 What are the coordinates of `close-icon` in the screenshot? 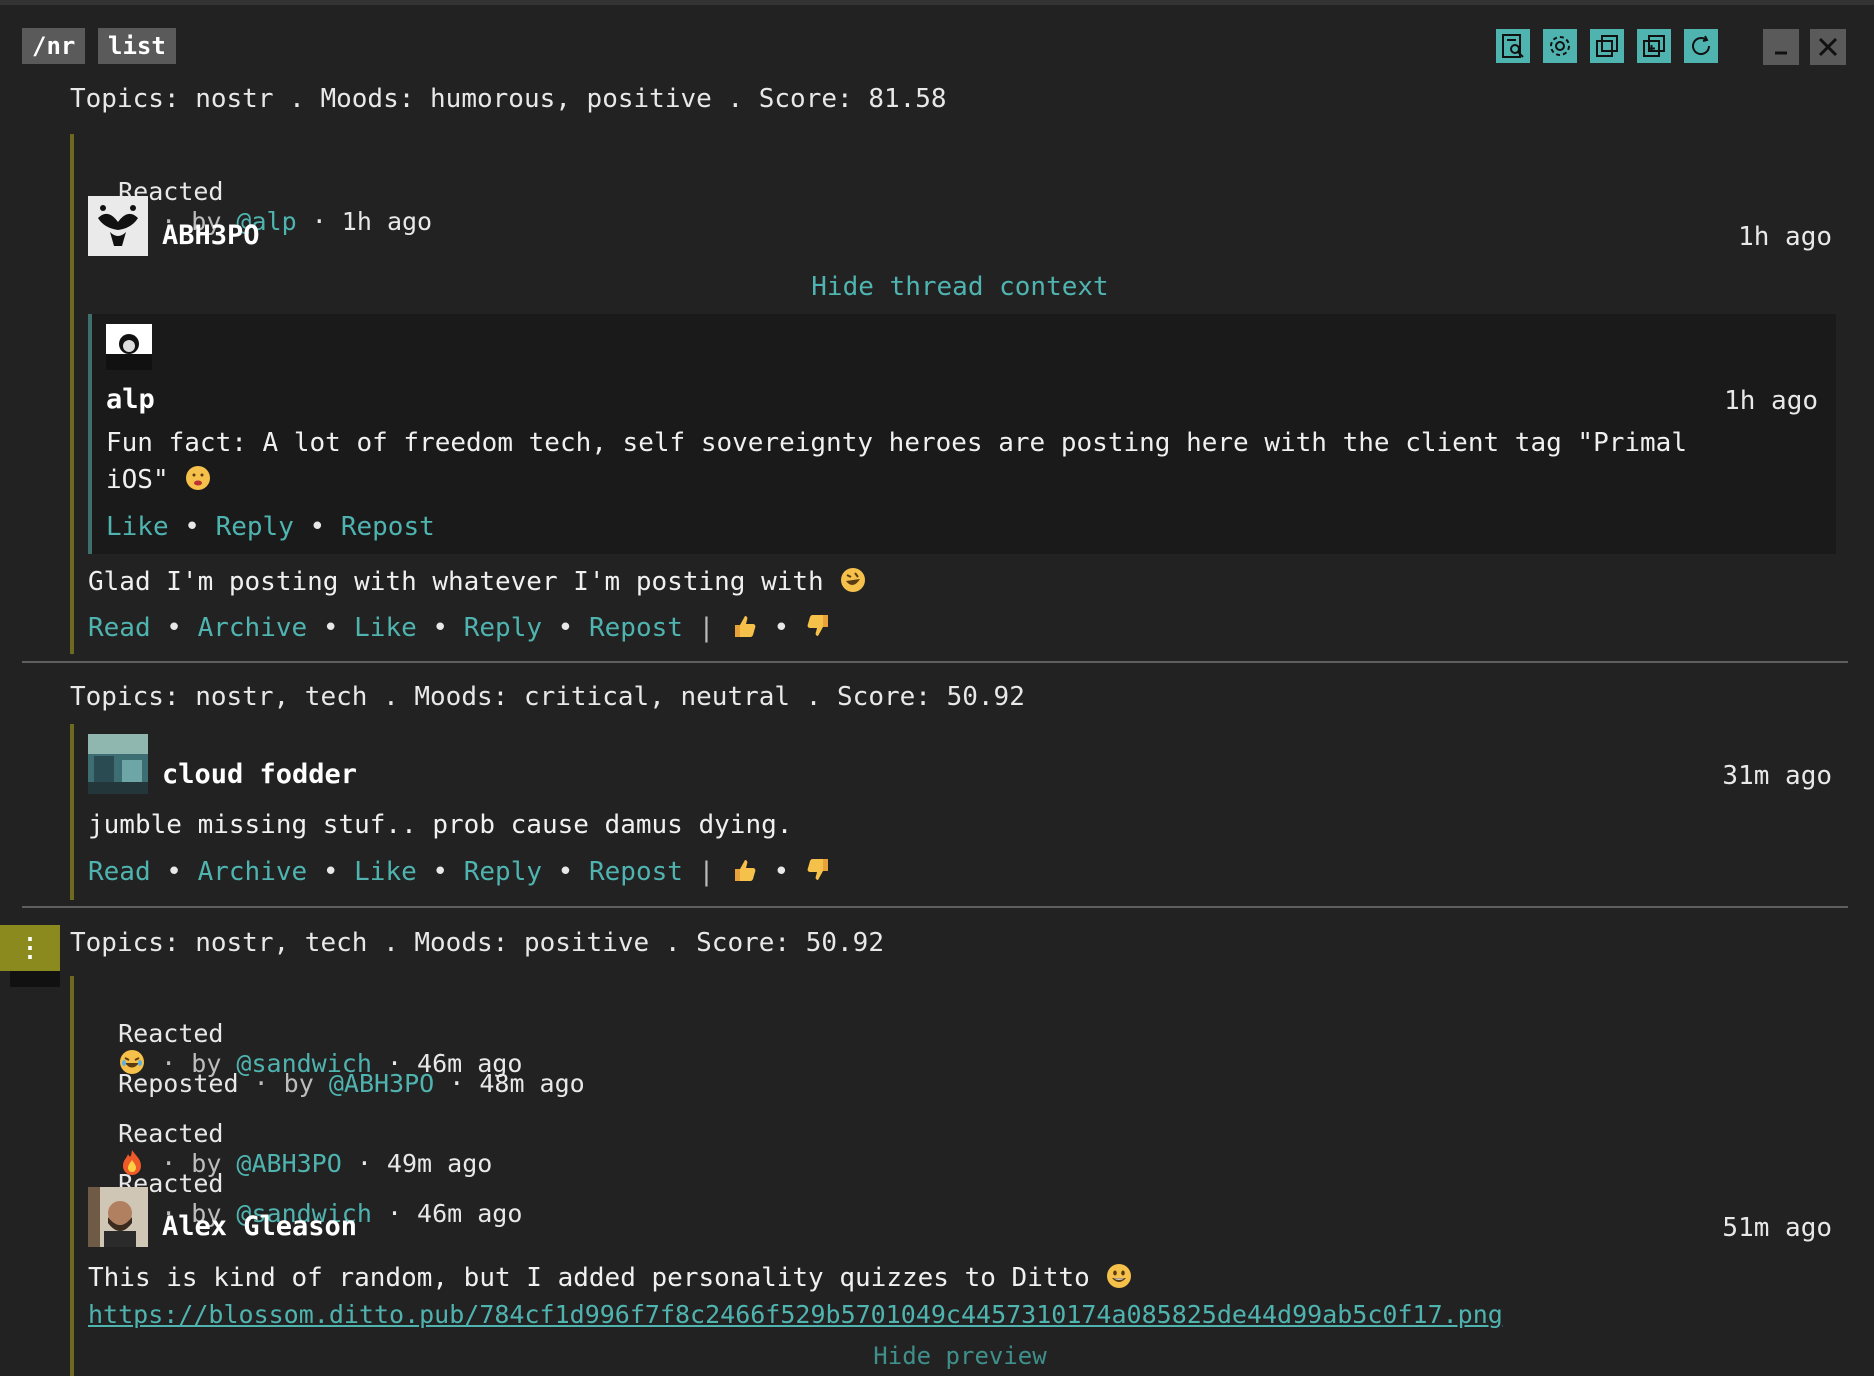 It's located at (1828, 47).